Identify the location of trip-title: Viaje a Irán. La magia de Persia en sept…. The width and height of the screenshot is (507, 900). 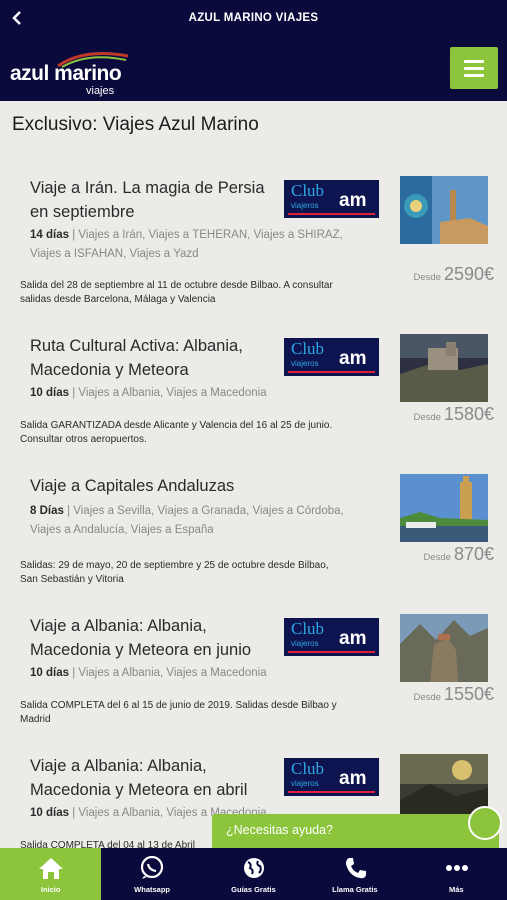
(152, 200).